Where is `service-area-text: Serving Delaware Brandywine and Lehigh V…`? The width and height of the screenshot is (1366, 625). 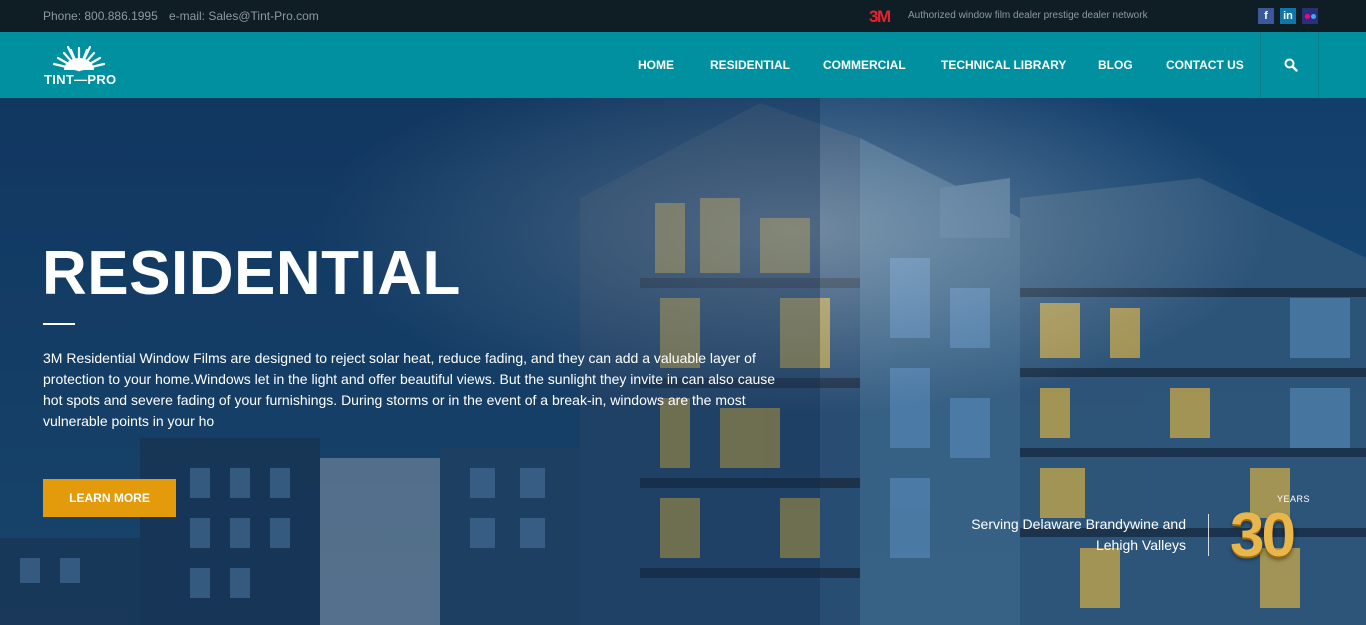 service-area-text: Serving Delaware Brandywine and Lehigh V… is located at coordinates (1073, 535).